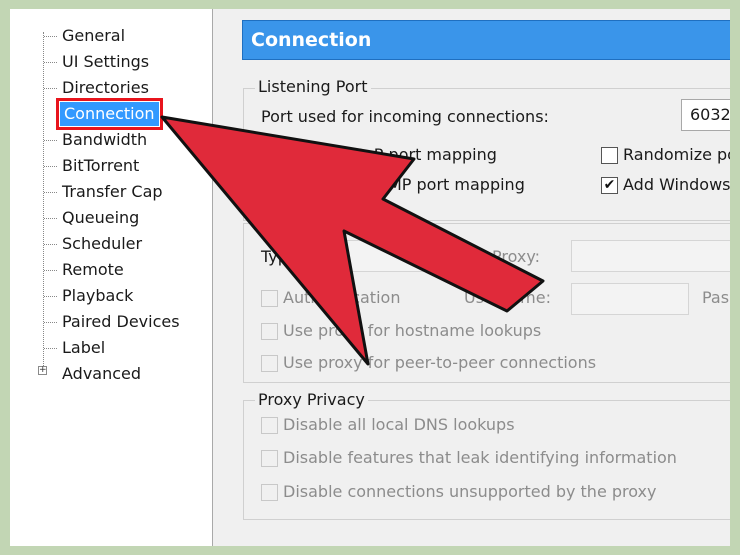  I want to click on tree-item-playback: Playback, so click(89, 296).